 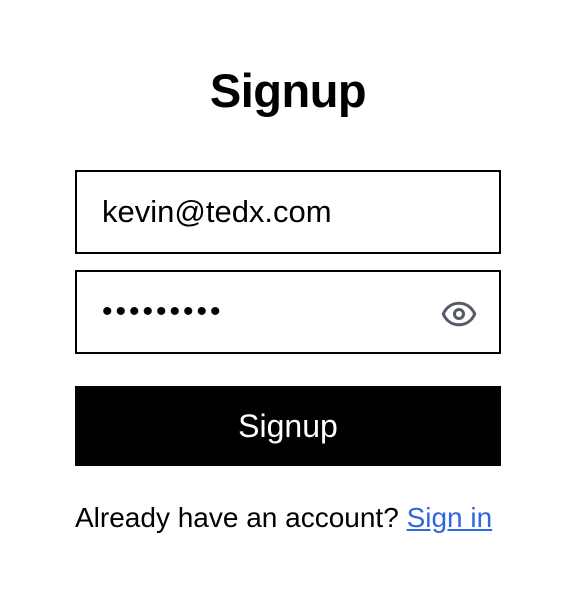 I want to click on email-field, so click(x=288, y=212).